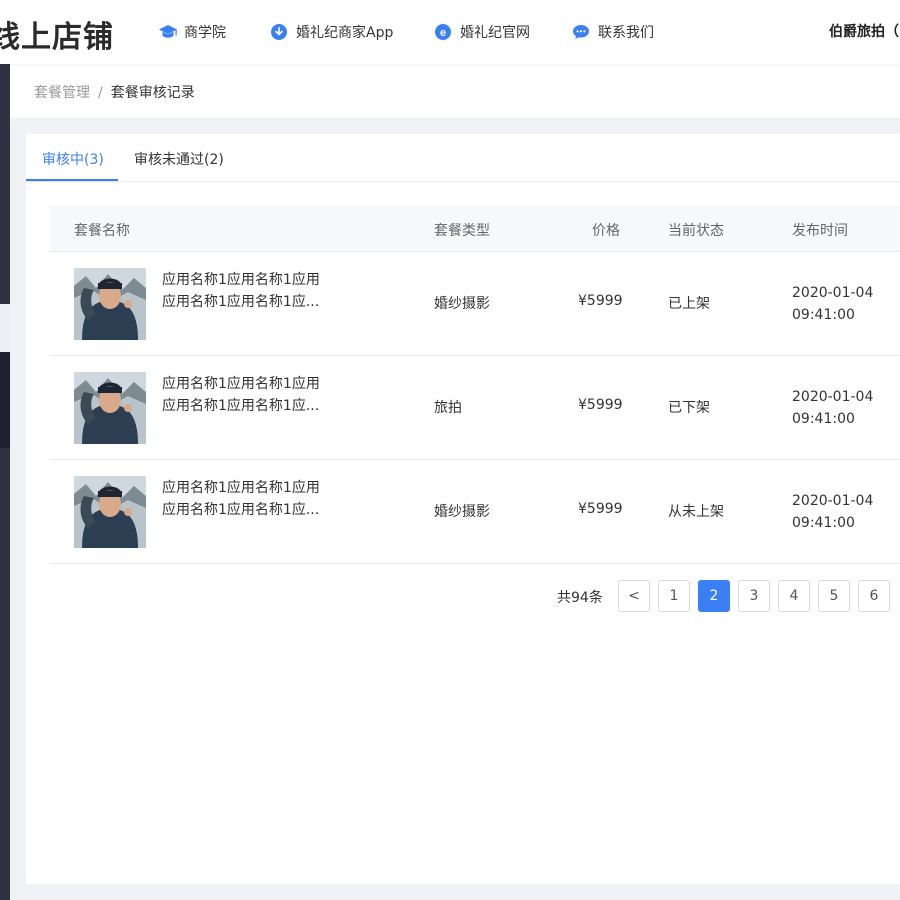  I want to click on tab-rejected: 审核未通过(2), so click(179, 159).